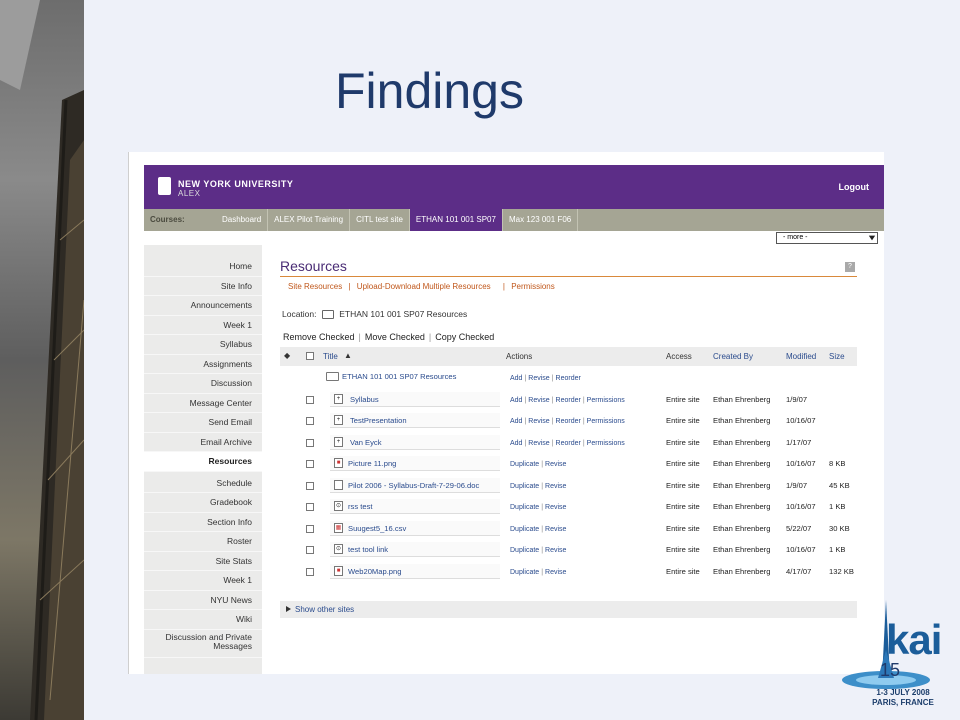 This screenshot has width=960, height=720. Describe the element at coordinates (368, 549) in the screenshot. I see `row-title: test tool link` at that location.